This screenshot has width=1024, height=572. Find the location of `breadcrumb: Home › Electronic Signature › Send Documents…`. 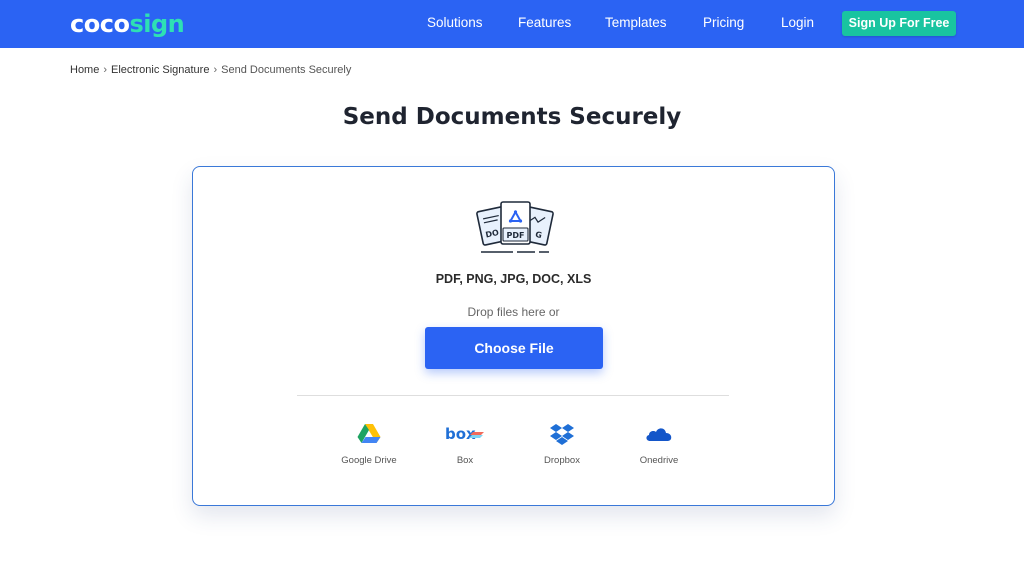

breadcrumb: Home › Electronic Signature › Send Documents… is located at coordinates (210, 70).